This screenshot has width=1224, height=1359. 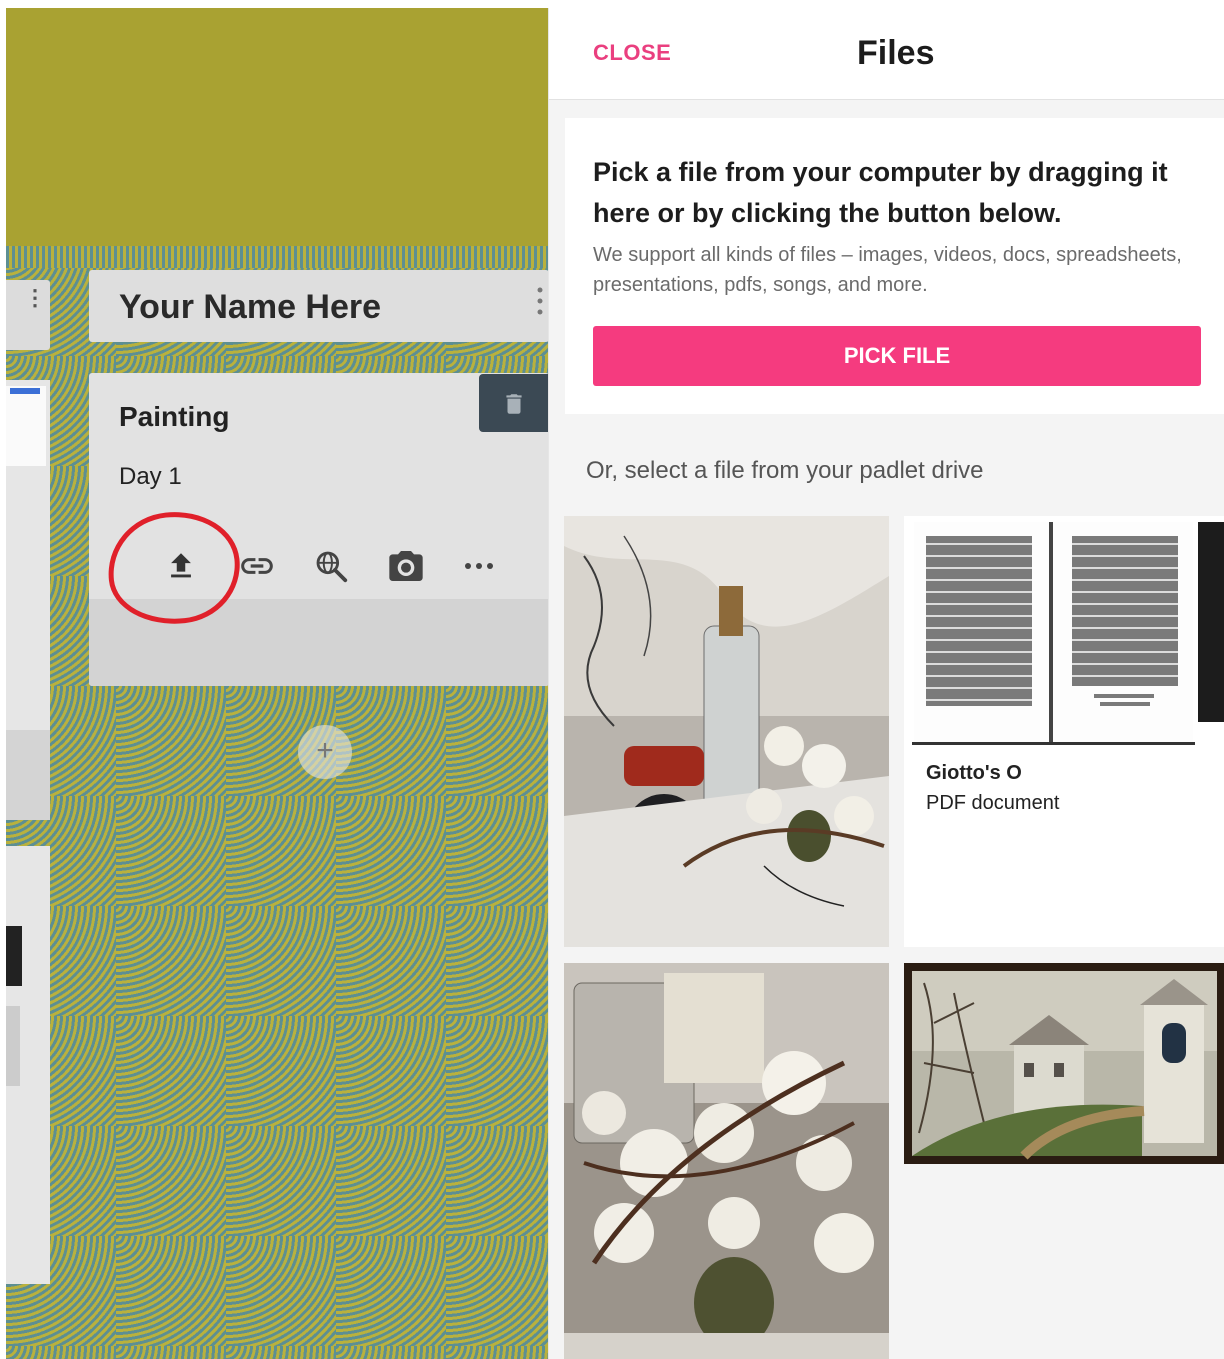 I want to click on drive-file-tile: Giotto's O PDF document, so click(x=1064, y=731).